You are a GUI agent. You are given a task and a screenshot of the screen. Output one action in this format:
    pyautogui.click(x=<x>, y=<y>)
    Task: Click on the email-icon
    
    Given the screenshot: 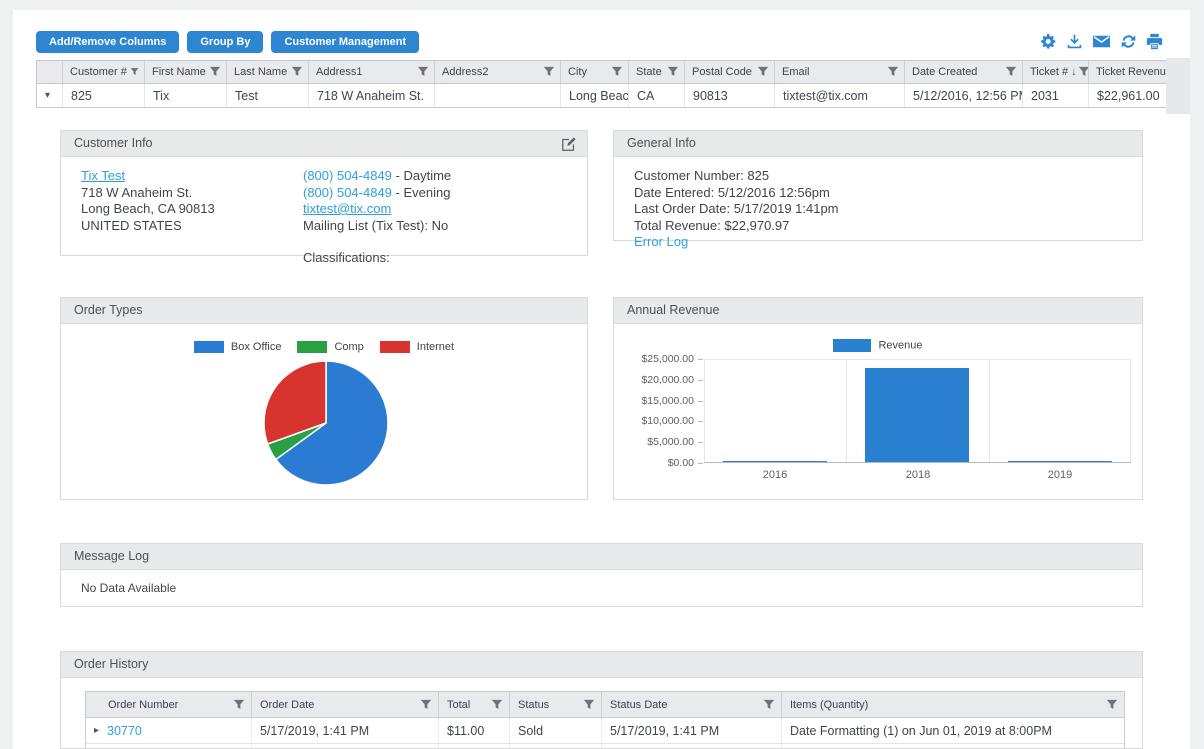 What is the action you would take?
    pyautogui.click(x=1101, y=41)
    